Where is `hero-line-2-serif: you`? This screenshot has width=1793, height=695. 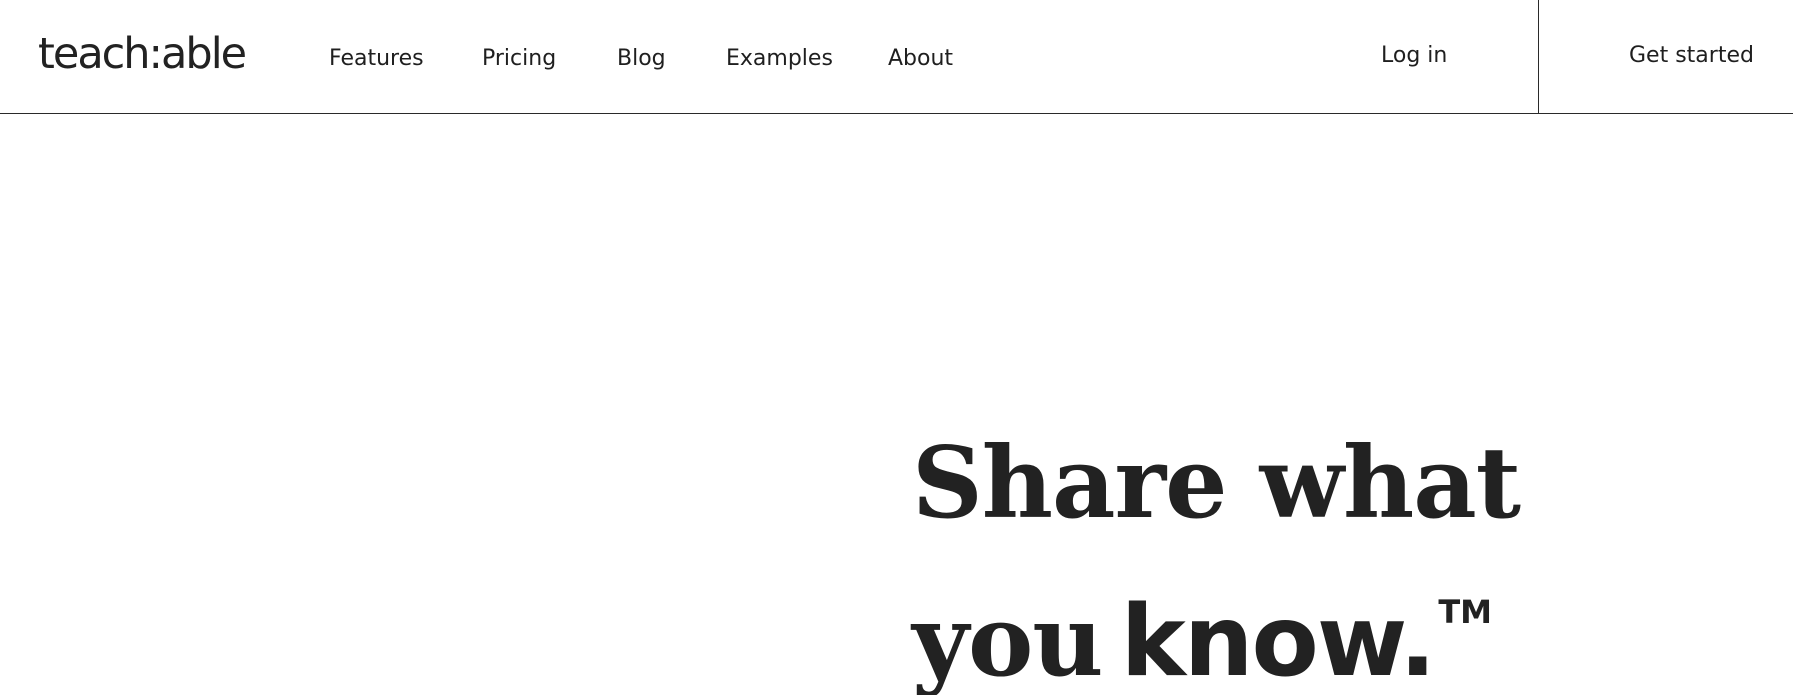 hero-line-2-serif: you is located at coordinates (1008, 639).